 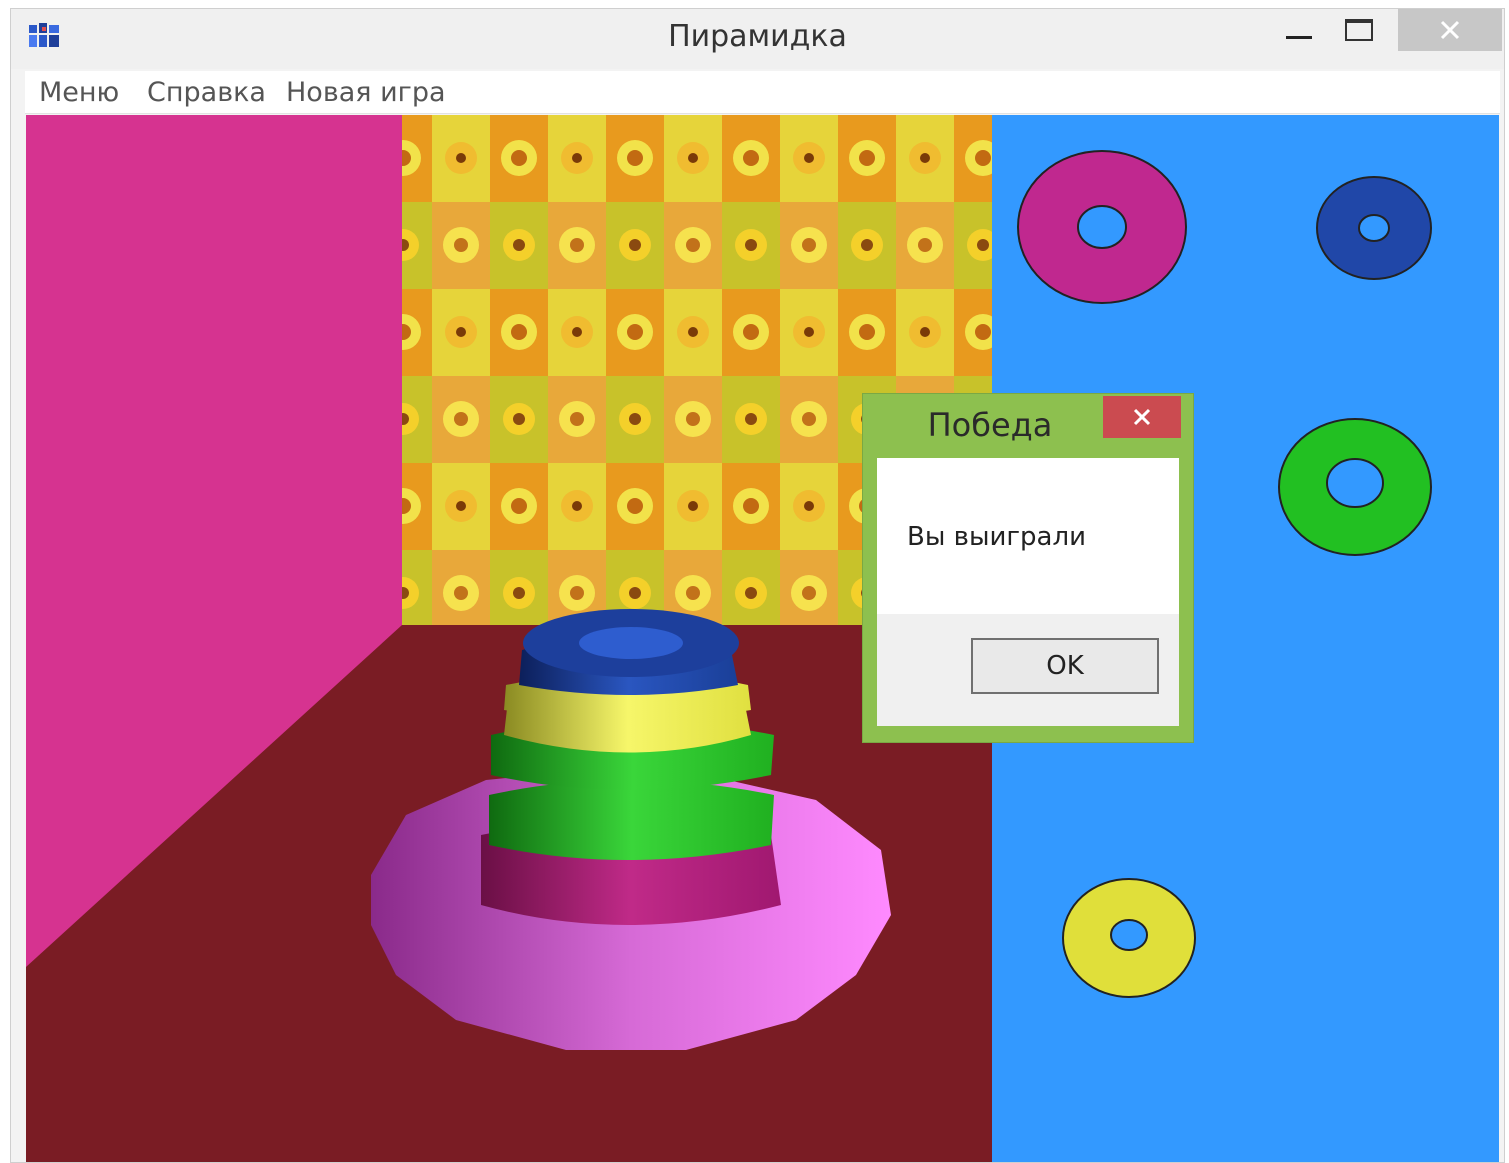 What do you see at coordinates (1299, 37) in the screenshot?
I see `minimize-icon` at bounding box center [1299, 37].